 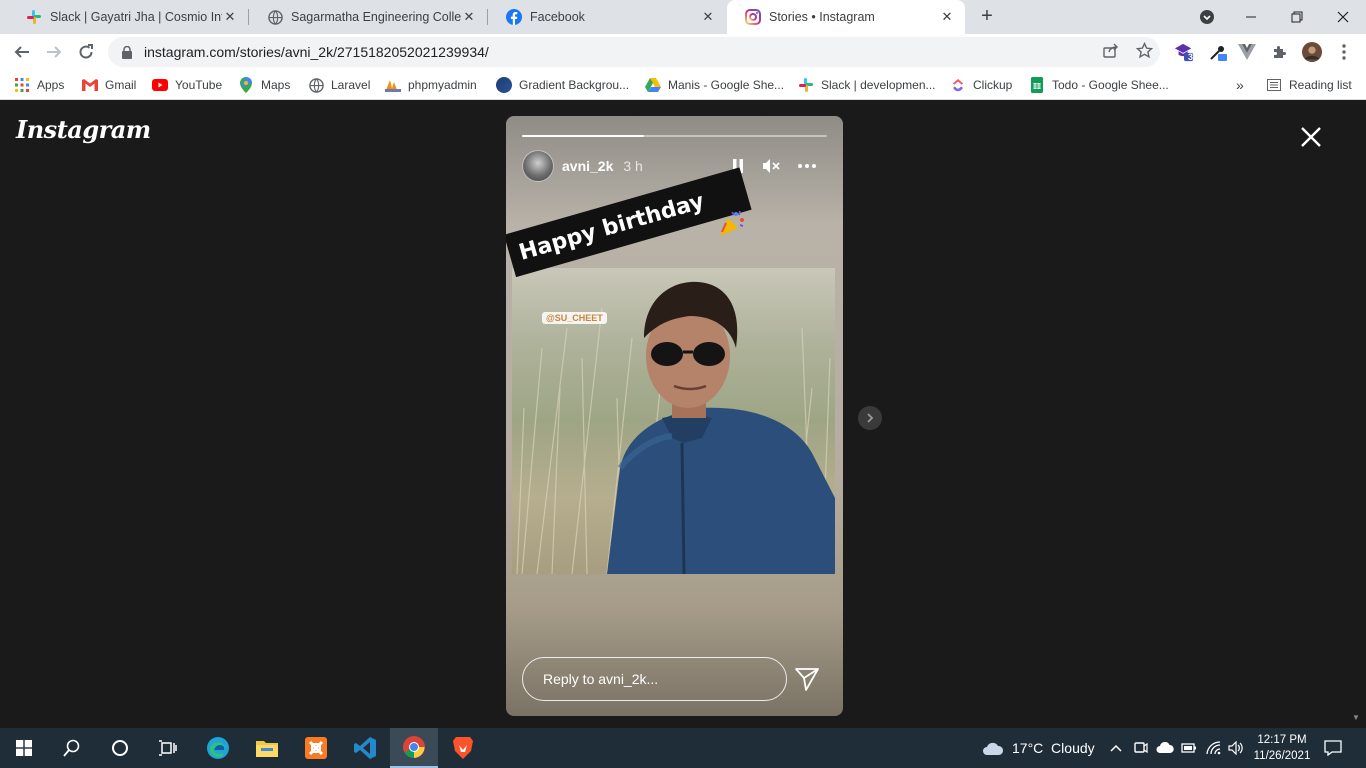 I want to click on brave-taskbar-button, so click(x=463, y=748).